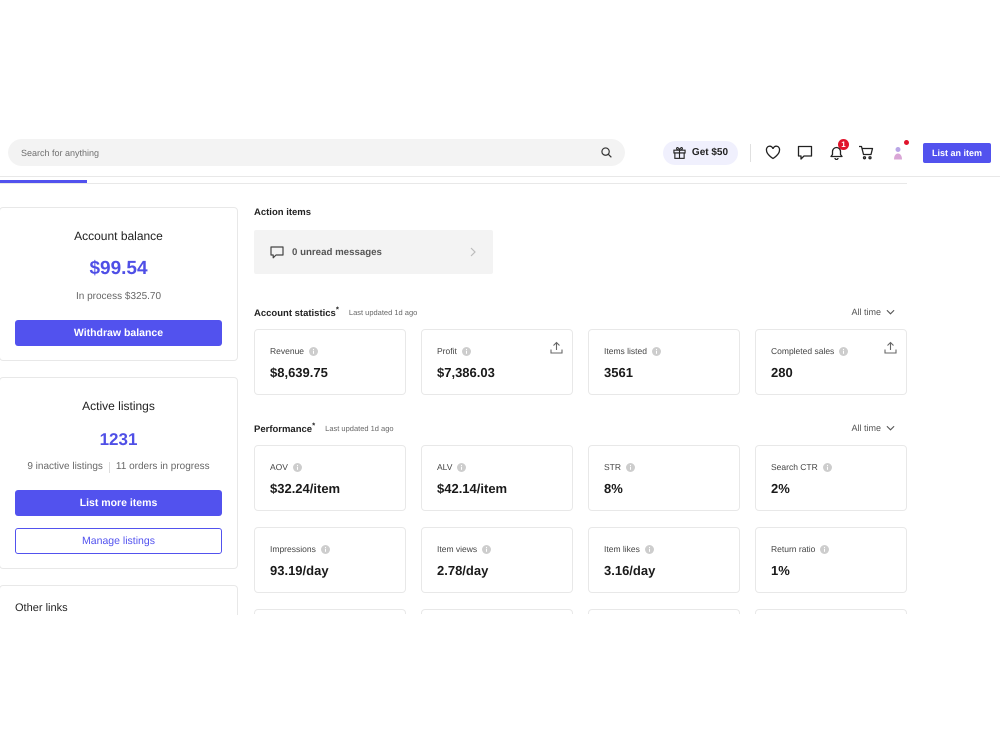 The width and height of the screenshot is (1000, 750). What do you see at coordinates (836, 152) in the screenshot?
I see `bell-icon` at bounding box center [836, 152].